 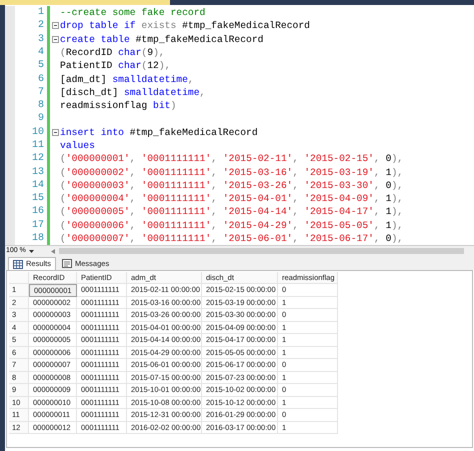 What do you see at coordinates (232, 211) in the screenshot?
I see `code-line: ('000000005', '0001111111', '2015-04-14', '2015-04-17', 1),` at bounding box center [232, 211].